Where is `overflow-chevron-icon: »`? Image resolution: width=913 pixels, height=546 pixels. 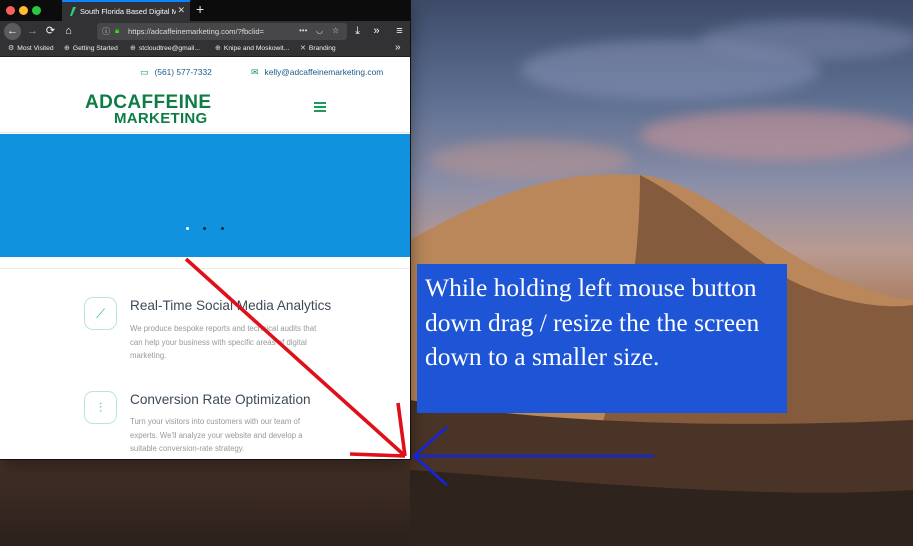 overflow-chevron-icon: » is located at coordinates (376, 31).